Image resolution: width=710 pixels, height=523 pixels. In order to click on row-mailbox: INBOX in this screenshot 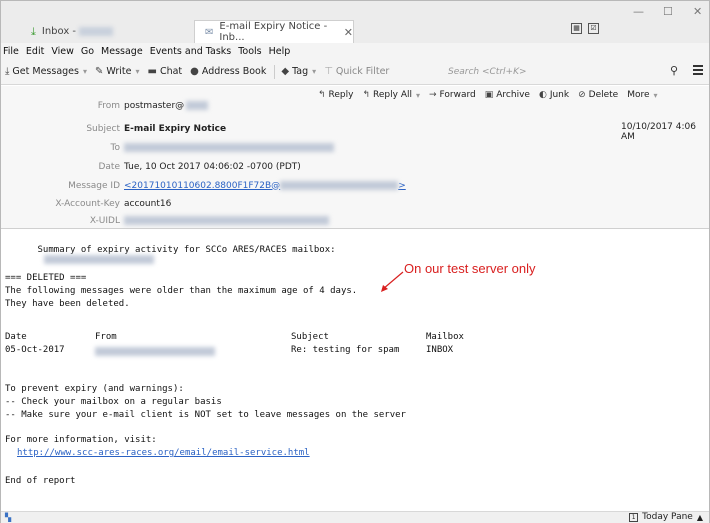, I will do `click(440, 350)`.